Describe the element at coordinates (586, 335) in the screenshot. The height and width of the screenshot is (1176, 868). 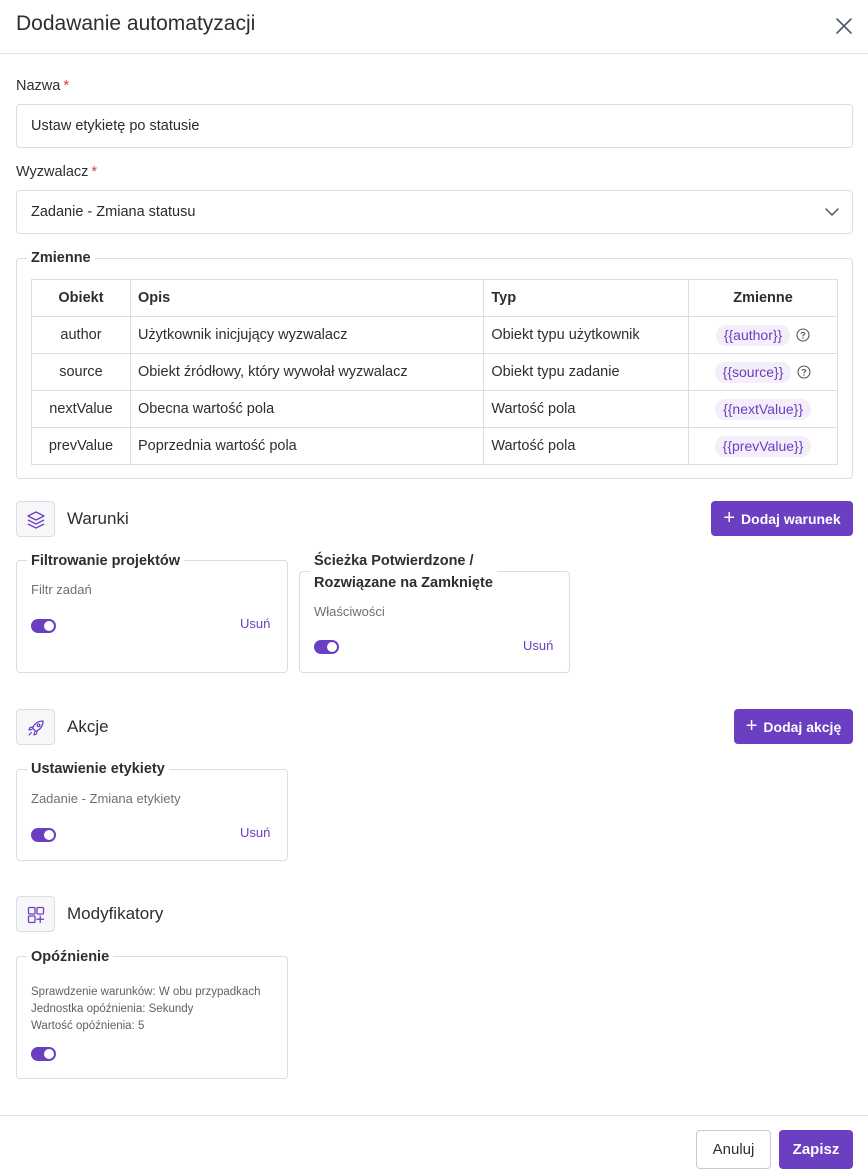
I see `cell-type: Obiekt typu użytkownik` at that location.